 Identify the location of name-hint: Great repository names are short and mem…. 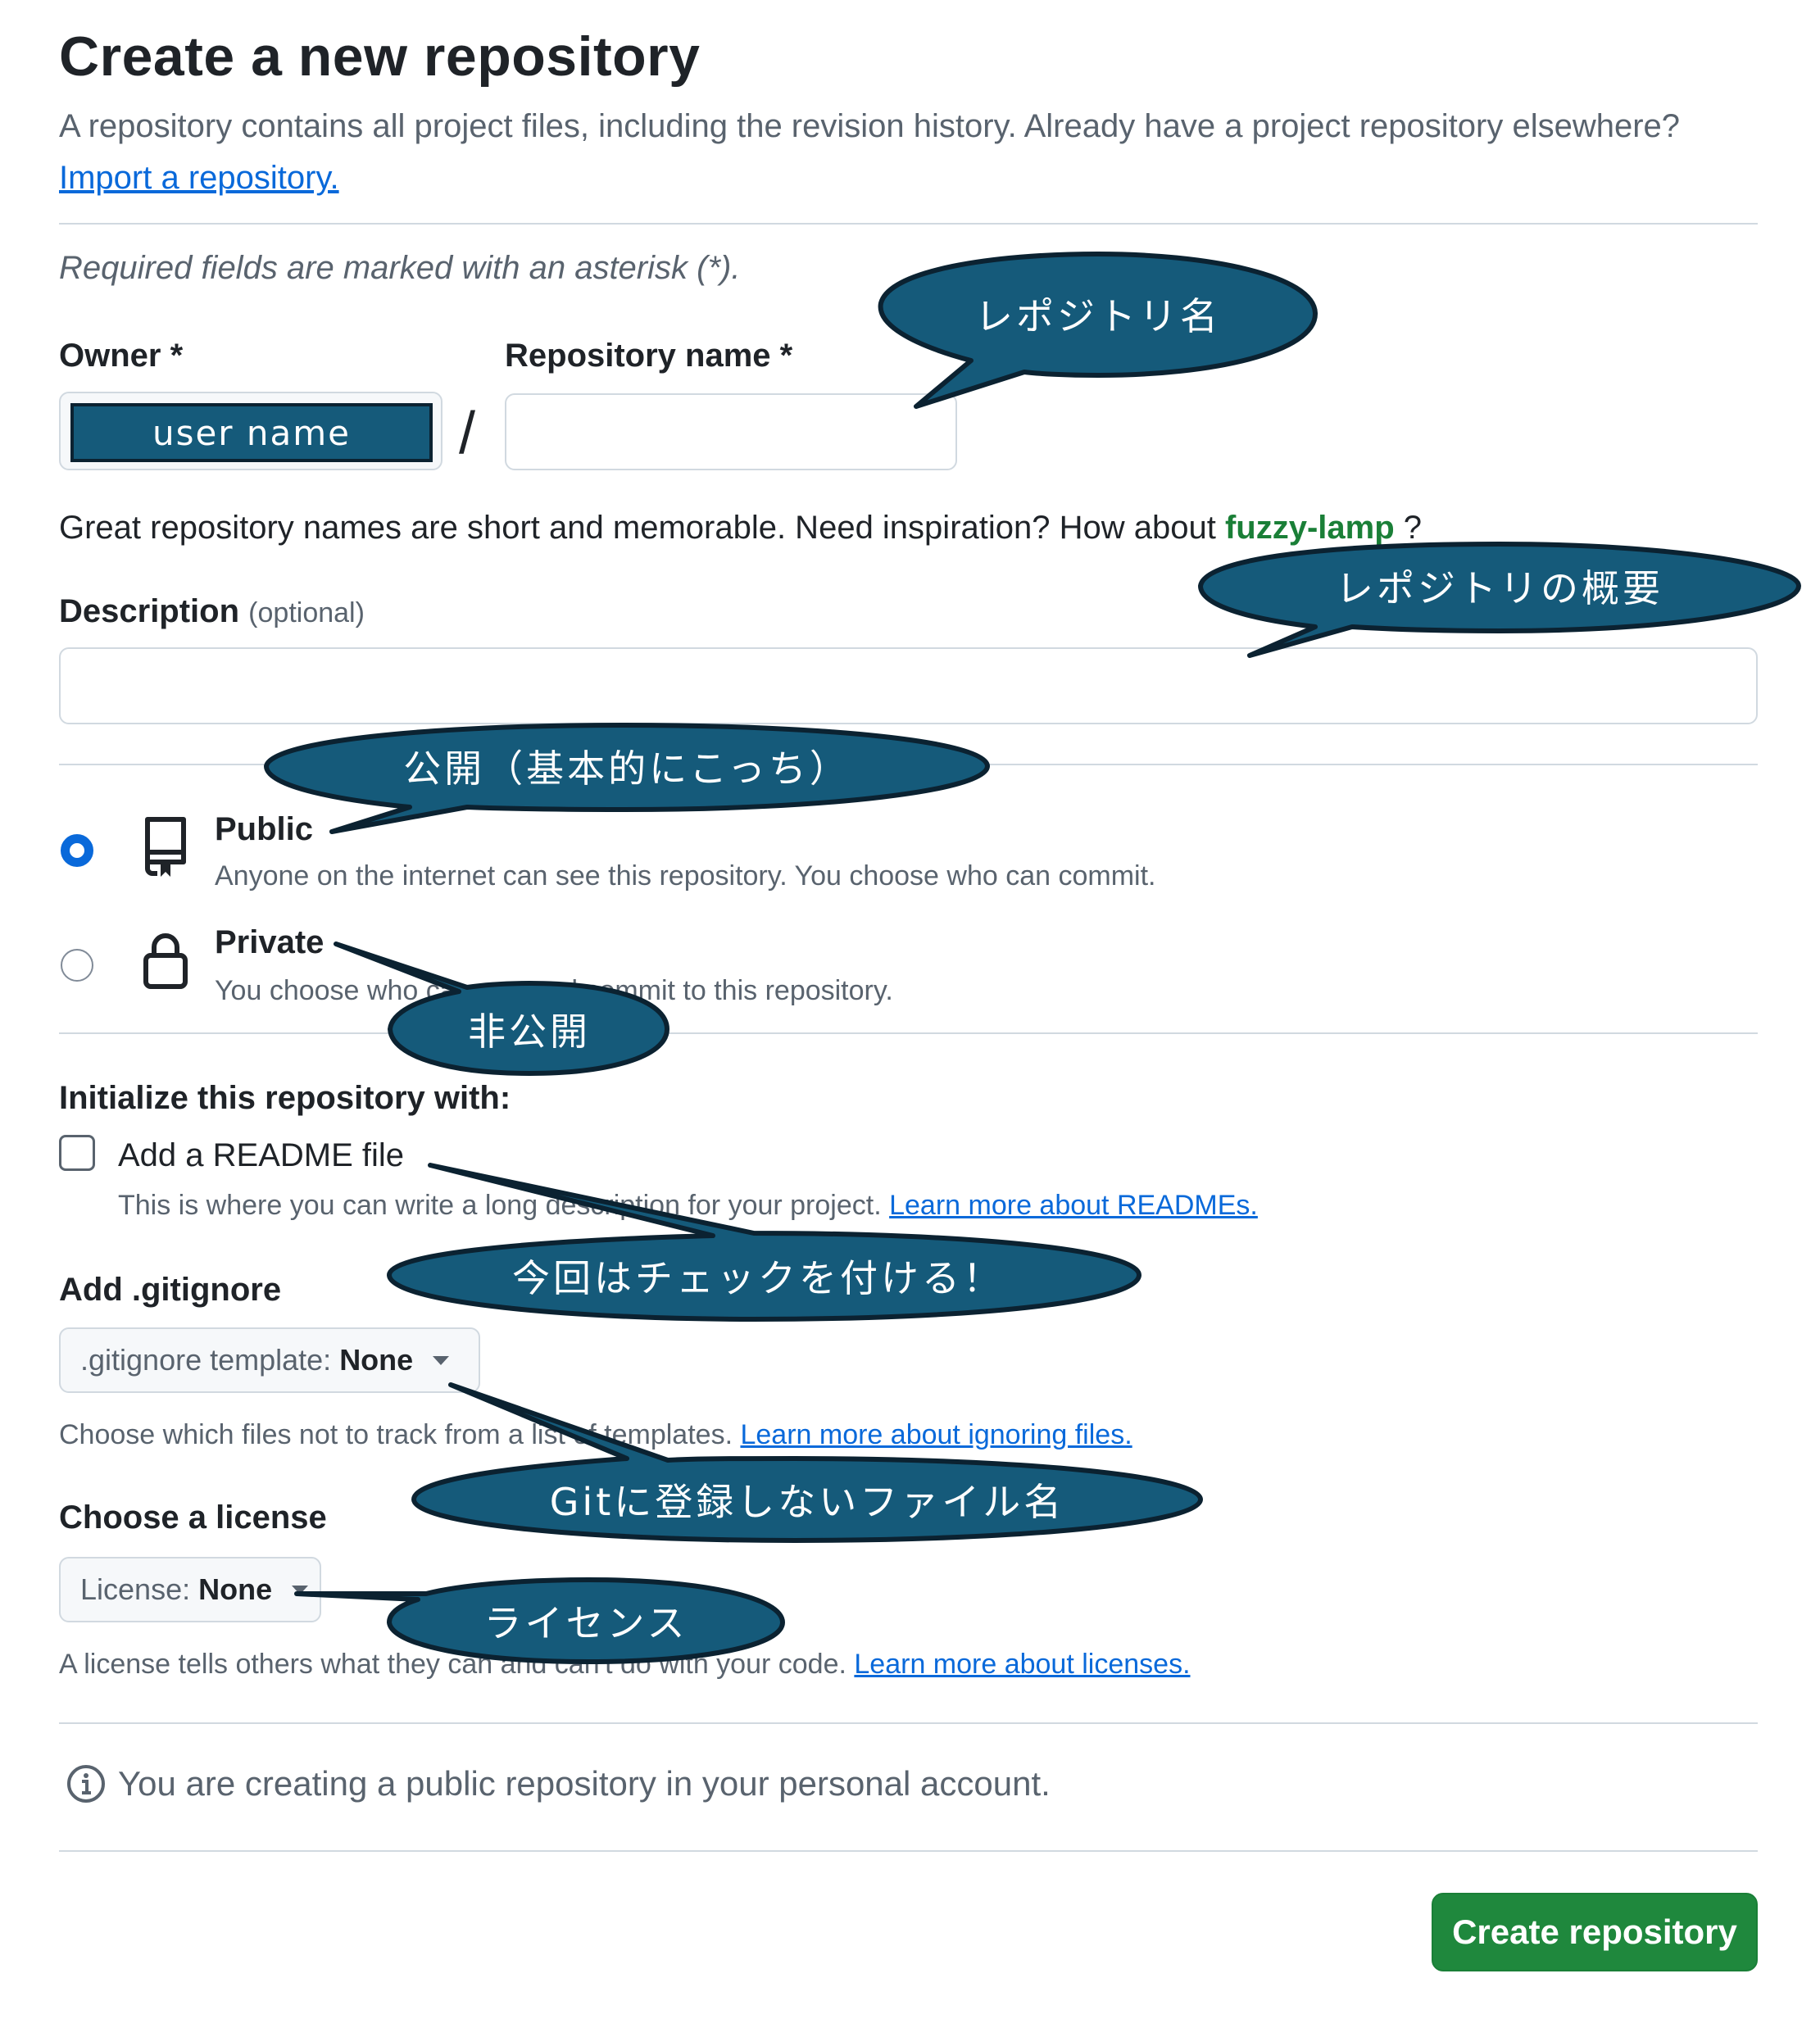
(740, 528).